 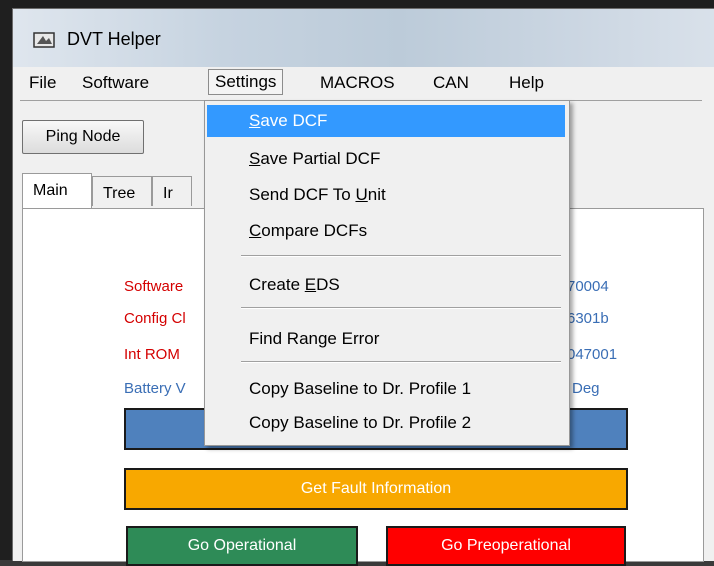 What do you see at coordinates (155, 318) in the screenshot?
I see `config-checksum-label: Config Cl` at bounding box center [155, 318].